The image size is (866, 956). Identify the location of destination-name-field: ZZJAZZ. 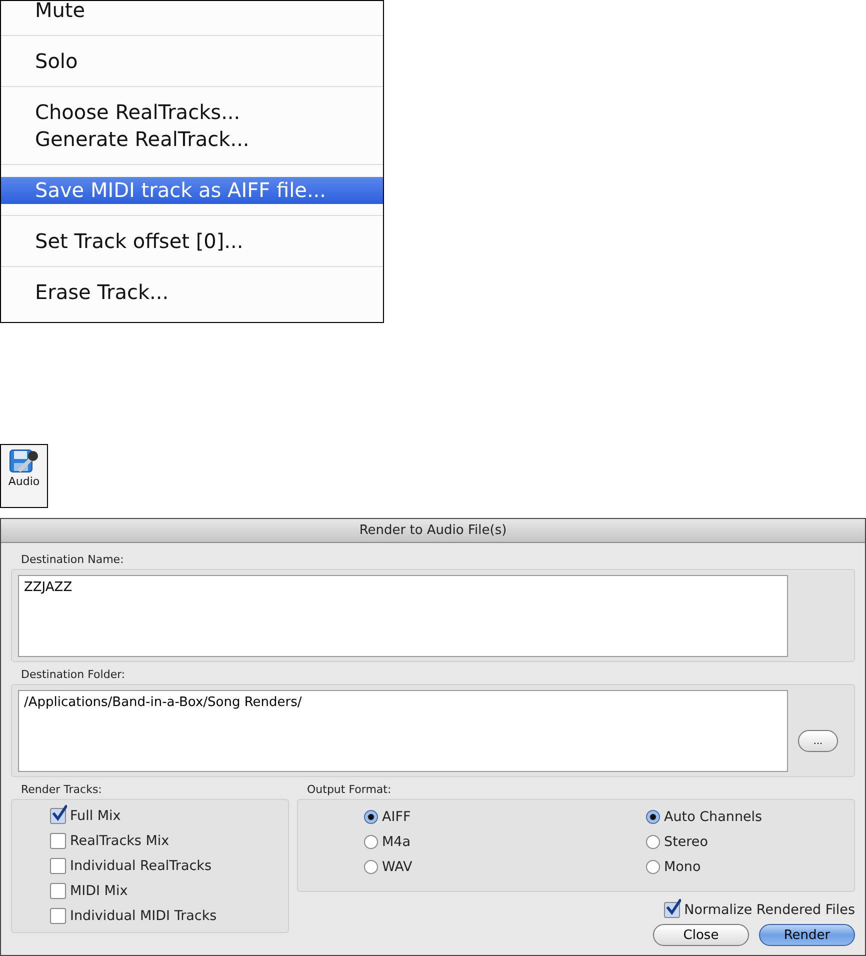
(403, 616).